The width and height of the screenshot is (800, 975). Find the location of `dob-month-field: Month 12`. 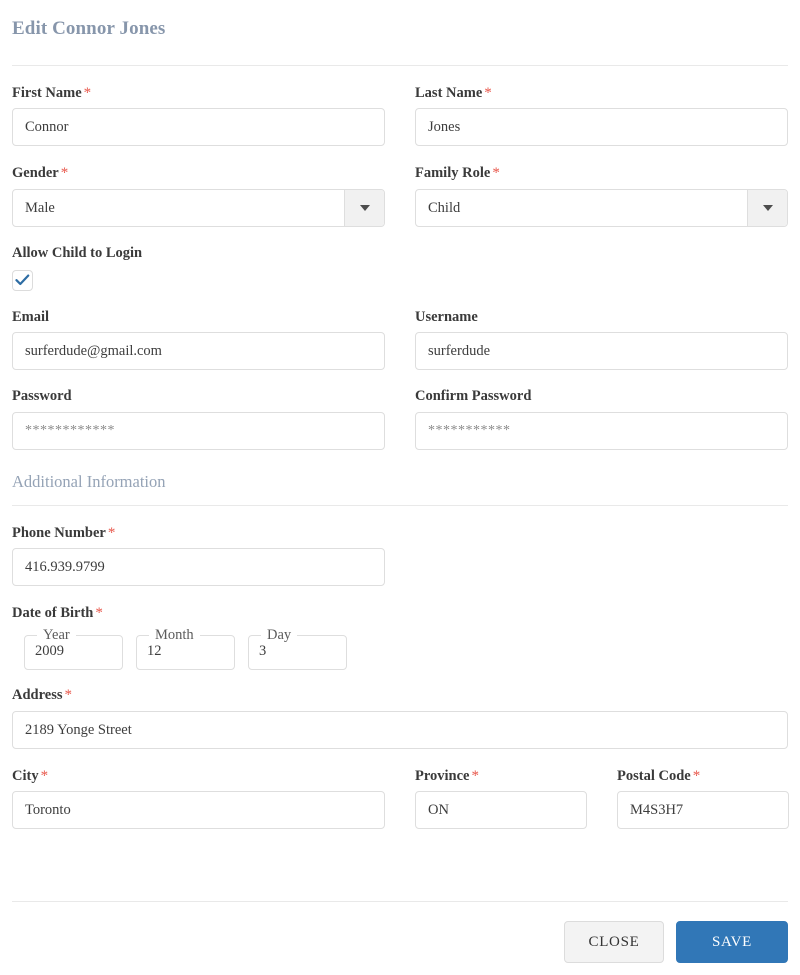

dob-month-field: Month 12 is located at coordinates (185, 649).